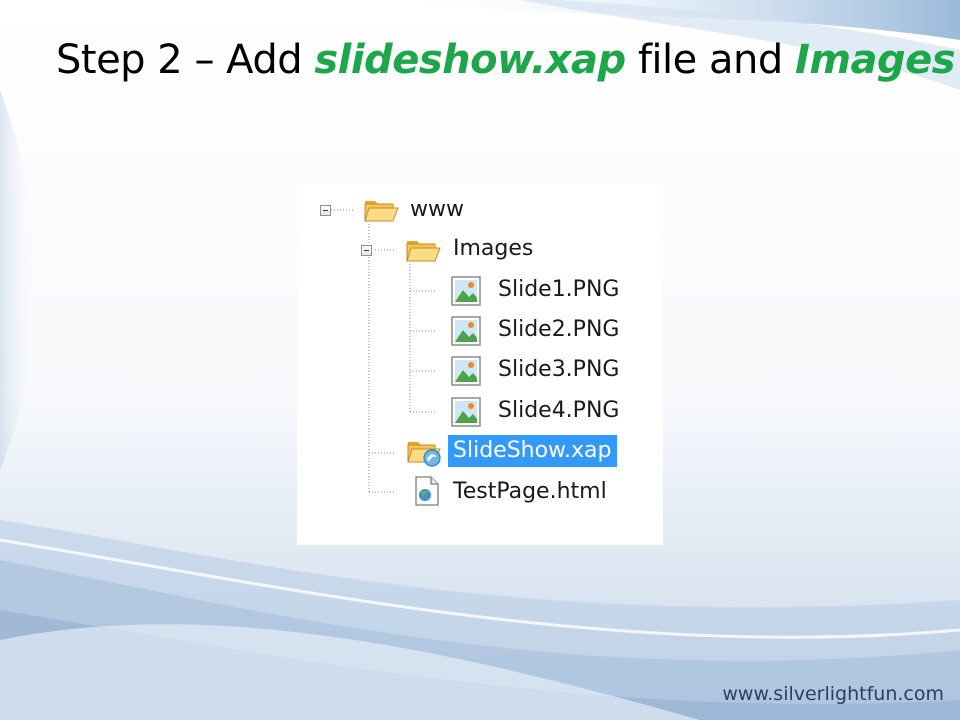 The width and height of the screenshot is (960, 720). Describe the element at coordinates (558, 330) in the screenshot. I see `tree-node-file: Slide2.PNG` at that location.